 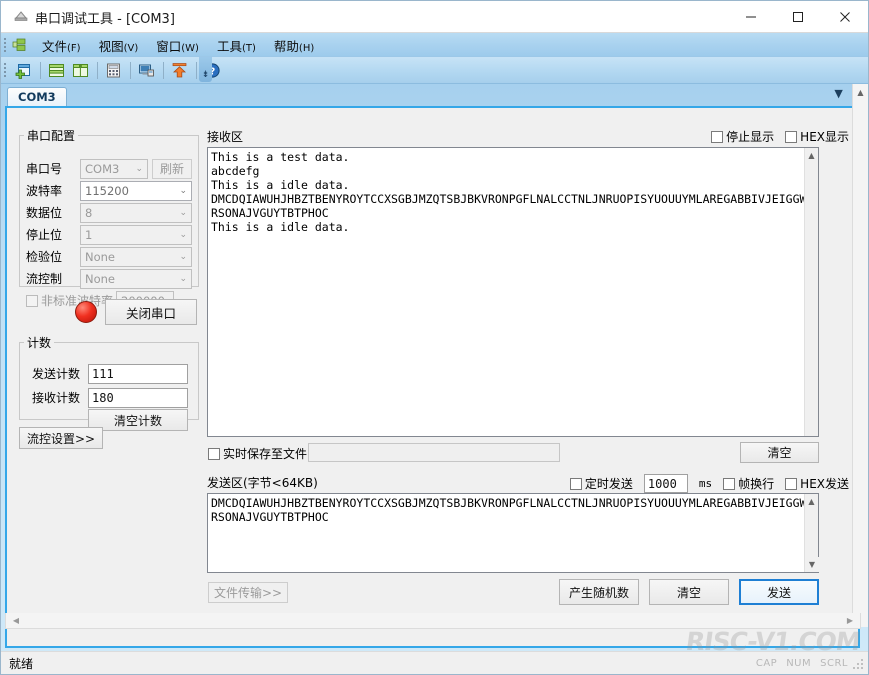 I want to click on clear-send-button: 清空, so click(x=689, y=592).